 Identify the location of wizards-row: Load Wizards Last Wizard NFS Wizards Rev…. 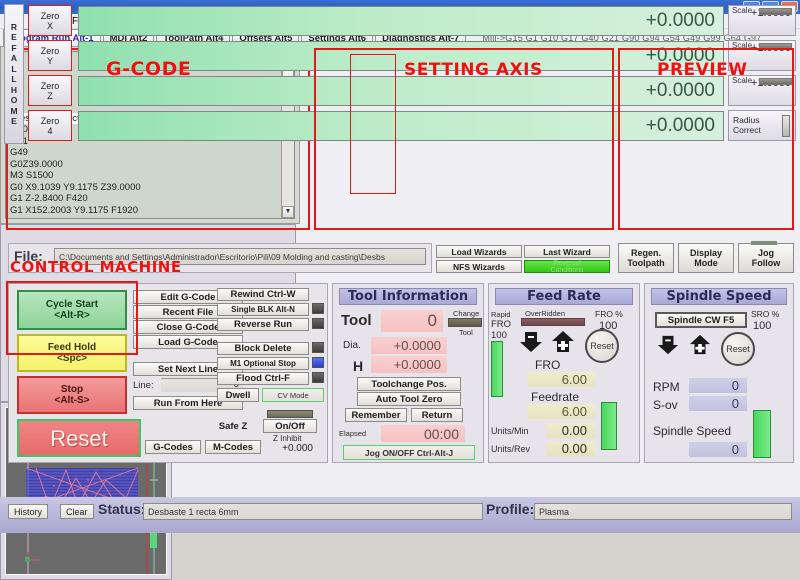
(525, 258).